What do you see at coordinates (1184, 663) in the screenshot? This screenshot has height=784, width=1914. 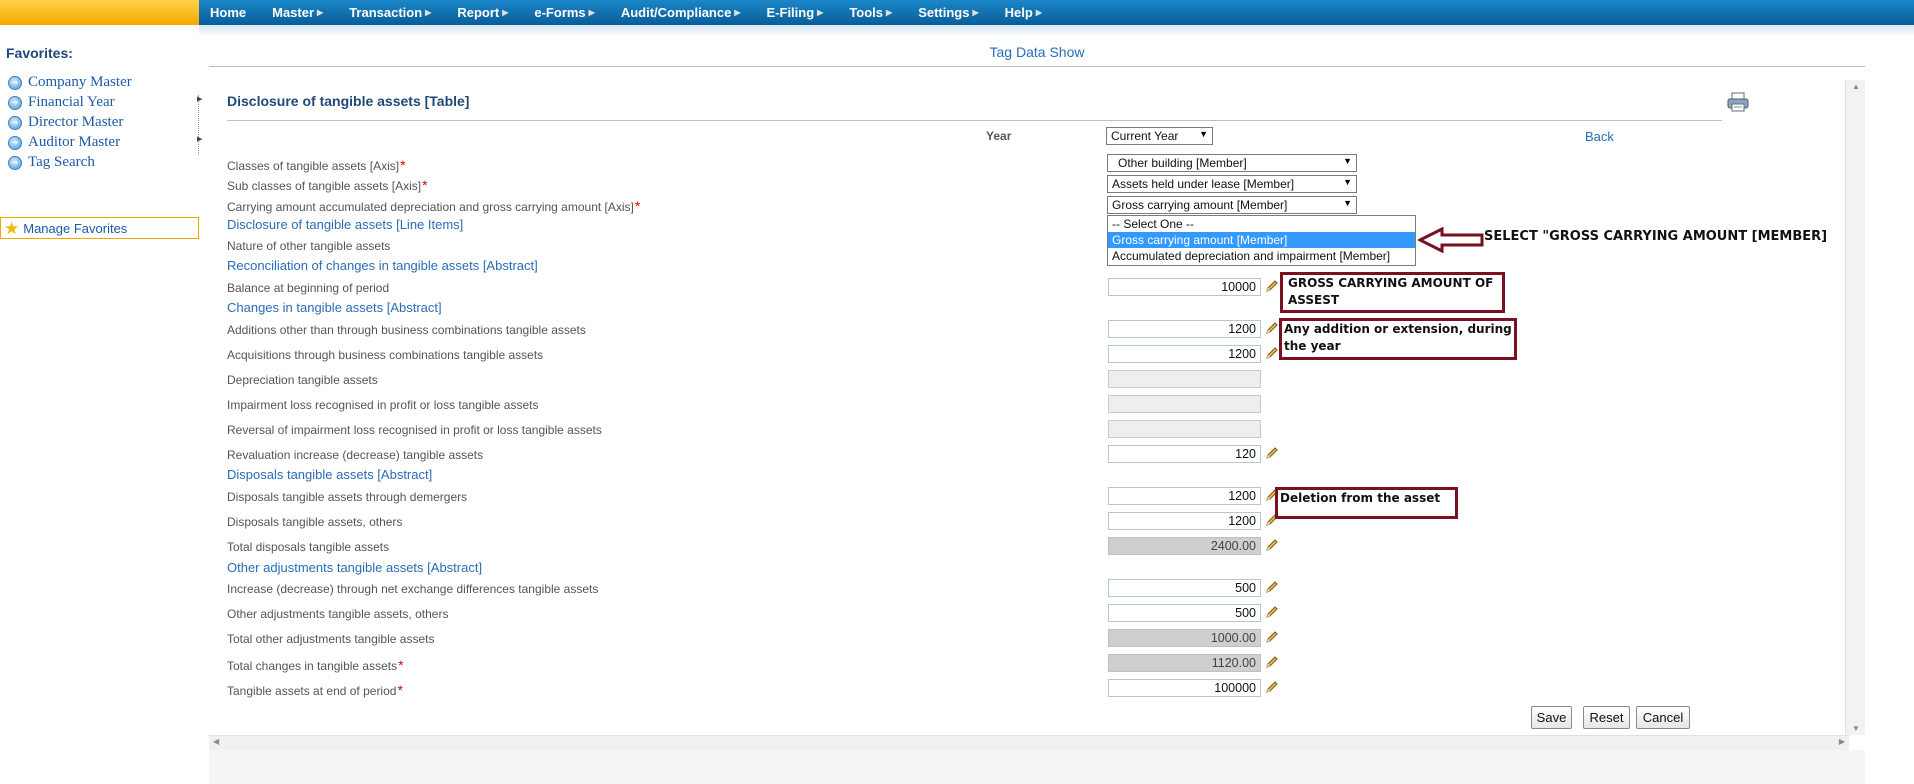 I see `total-changes-field: 1120.00` at bounding box center [1184, 663].